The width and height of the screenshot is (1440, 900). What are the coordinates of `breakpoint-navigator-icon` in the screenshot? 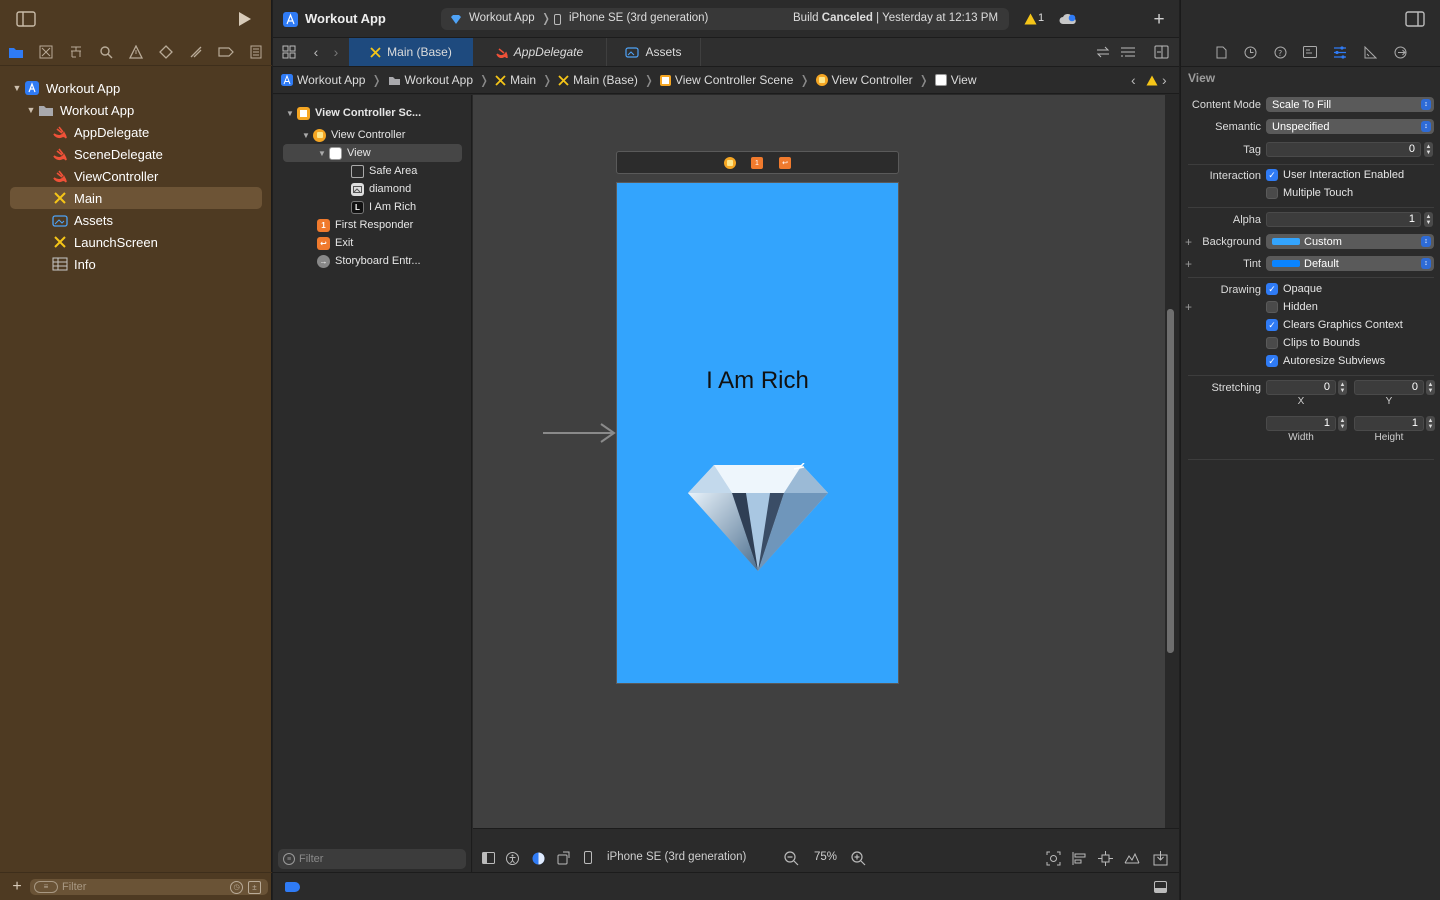 It's located at (226, 52).